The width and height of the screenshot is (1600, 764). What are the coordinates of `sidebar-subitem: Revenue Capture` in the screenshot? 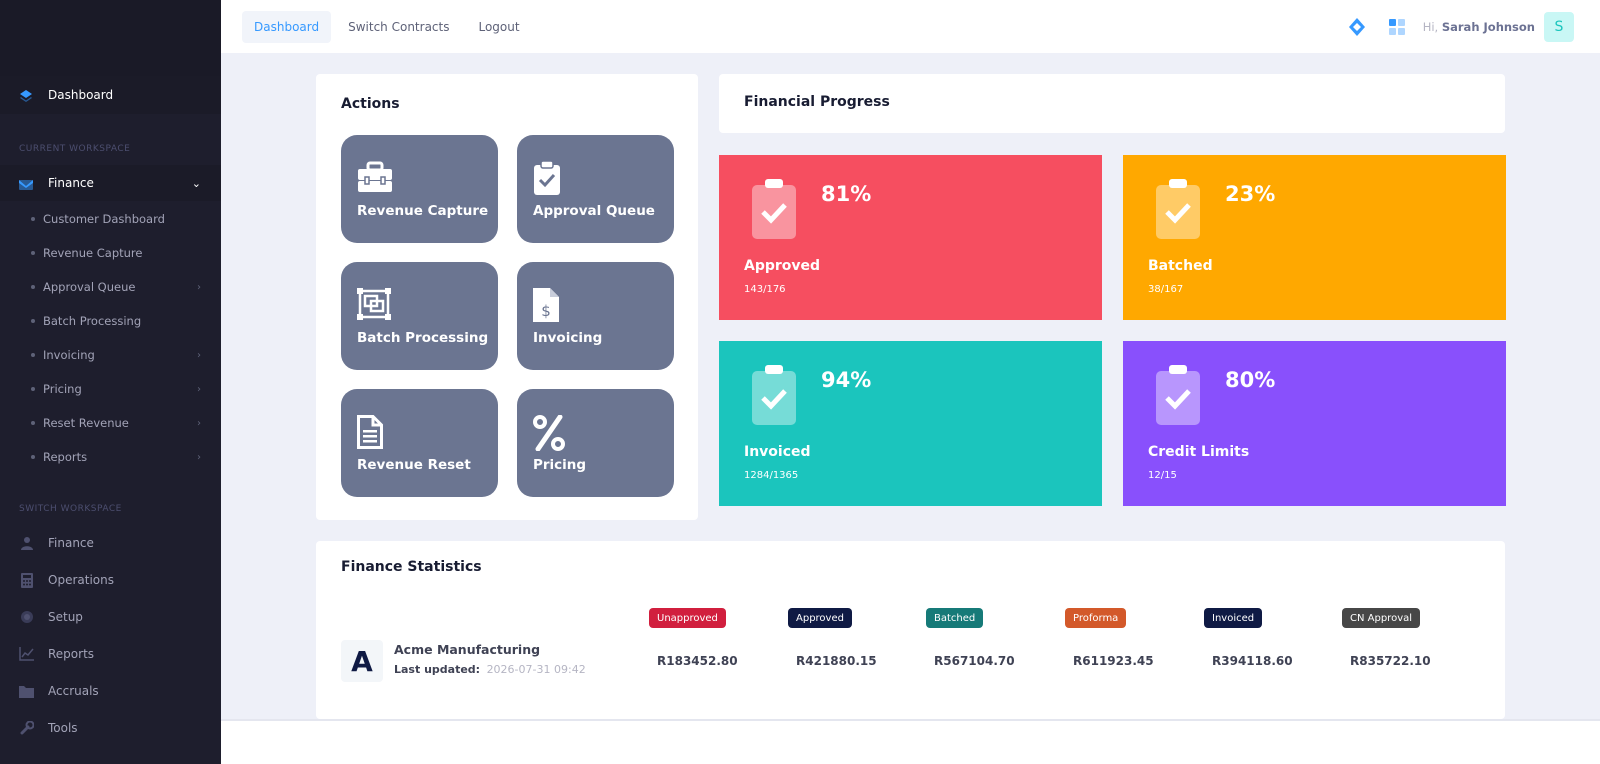 It's located at (116, 253).